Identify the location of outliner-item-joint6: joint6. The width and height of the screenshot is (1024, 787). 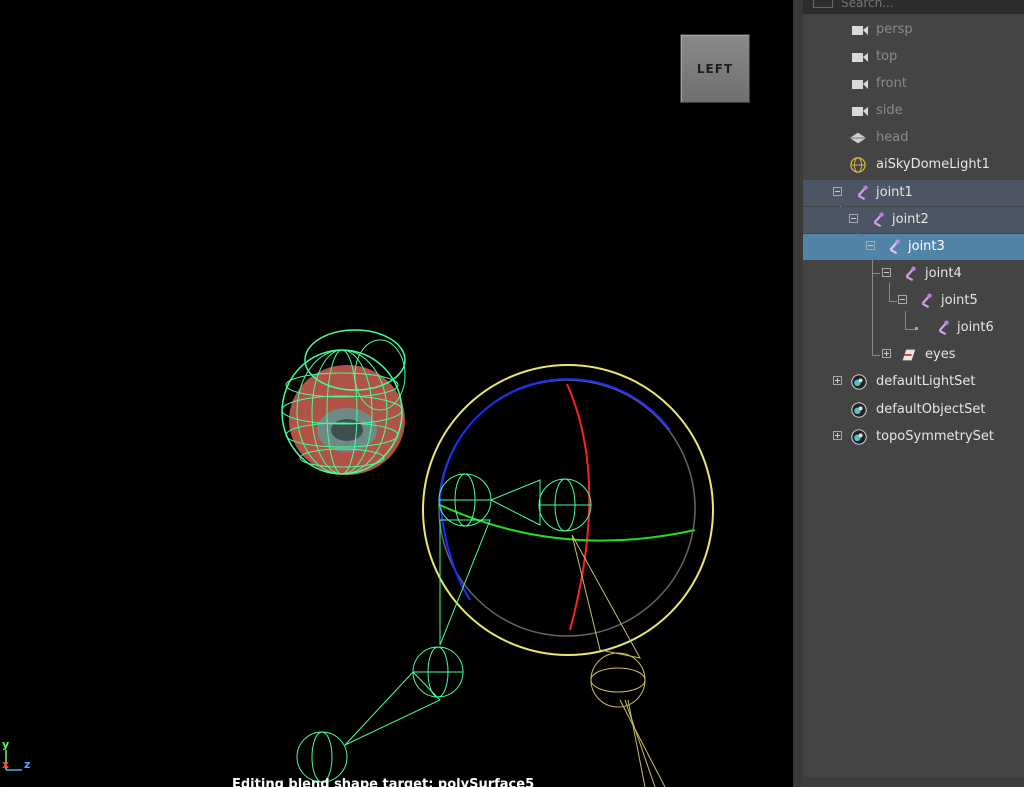
(913, 328).